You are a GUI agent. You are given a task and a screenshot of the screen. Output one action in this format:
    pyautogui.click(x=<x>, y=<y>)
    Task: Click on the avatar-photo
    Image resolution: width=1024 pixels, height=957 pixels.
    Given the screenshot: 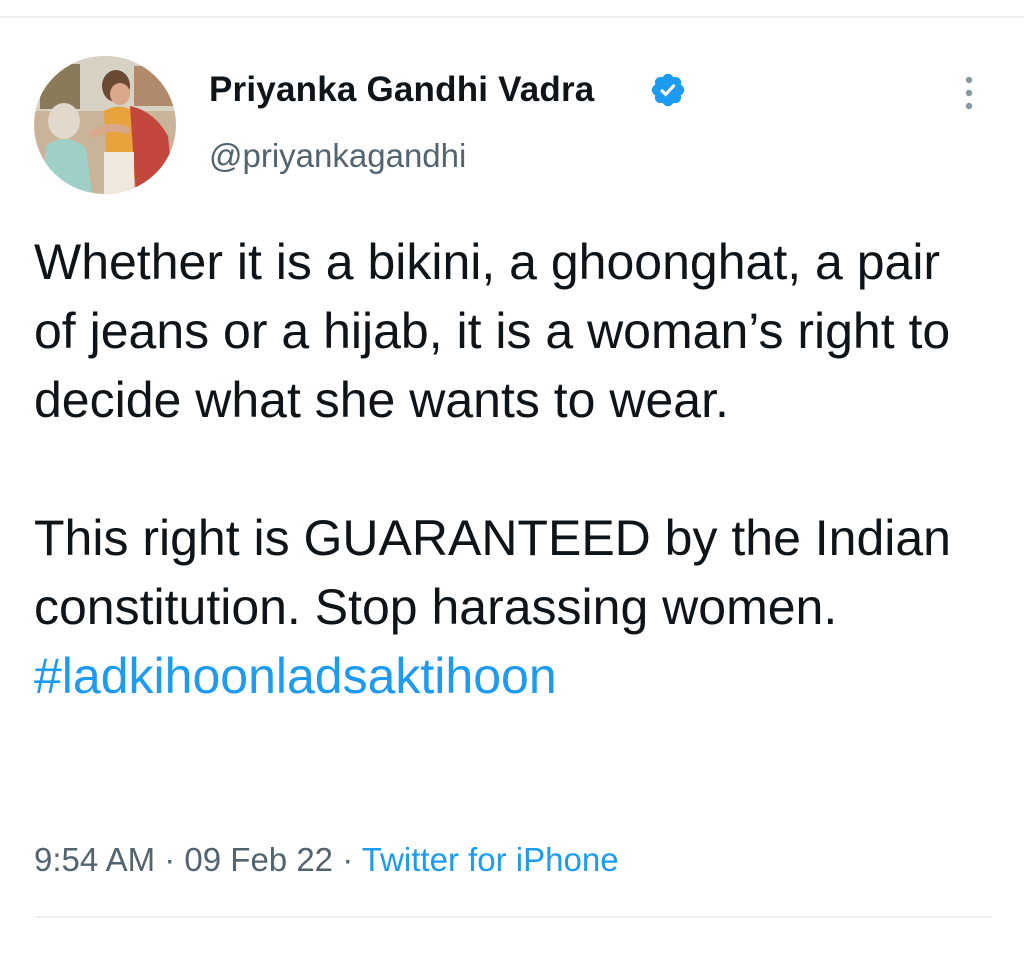 What is the action you would take?
    pyautogui.click(x=105, y=125)
    